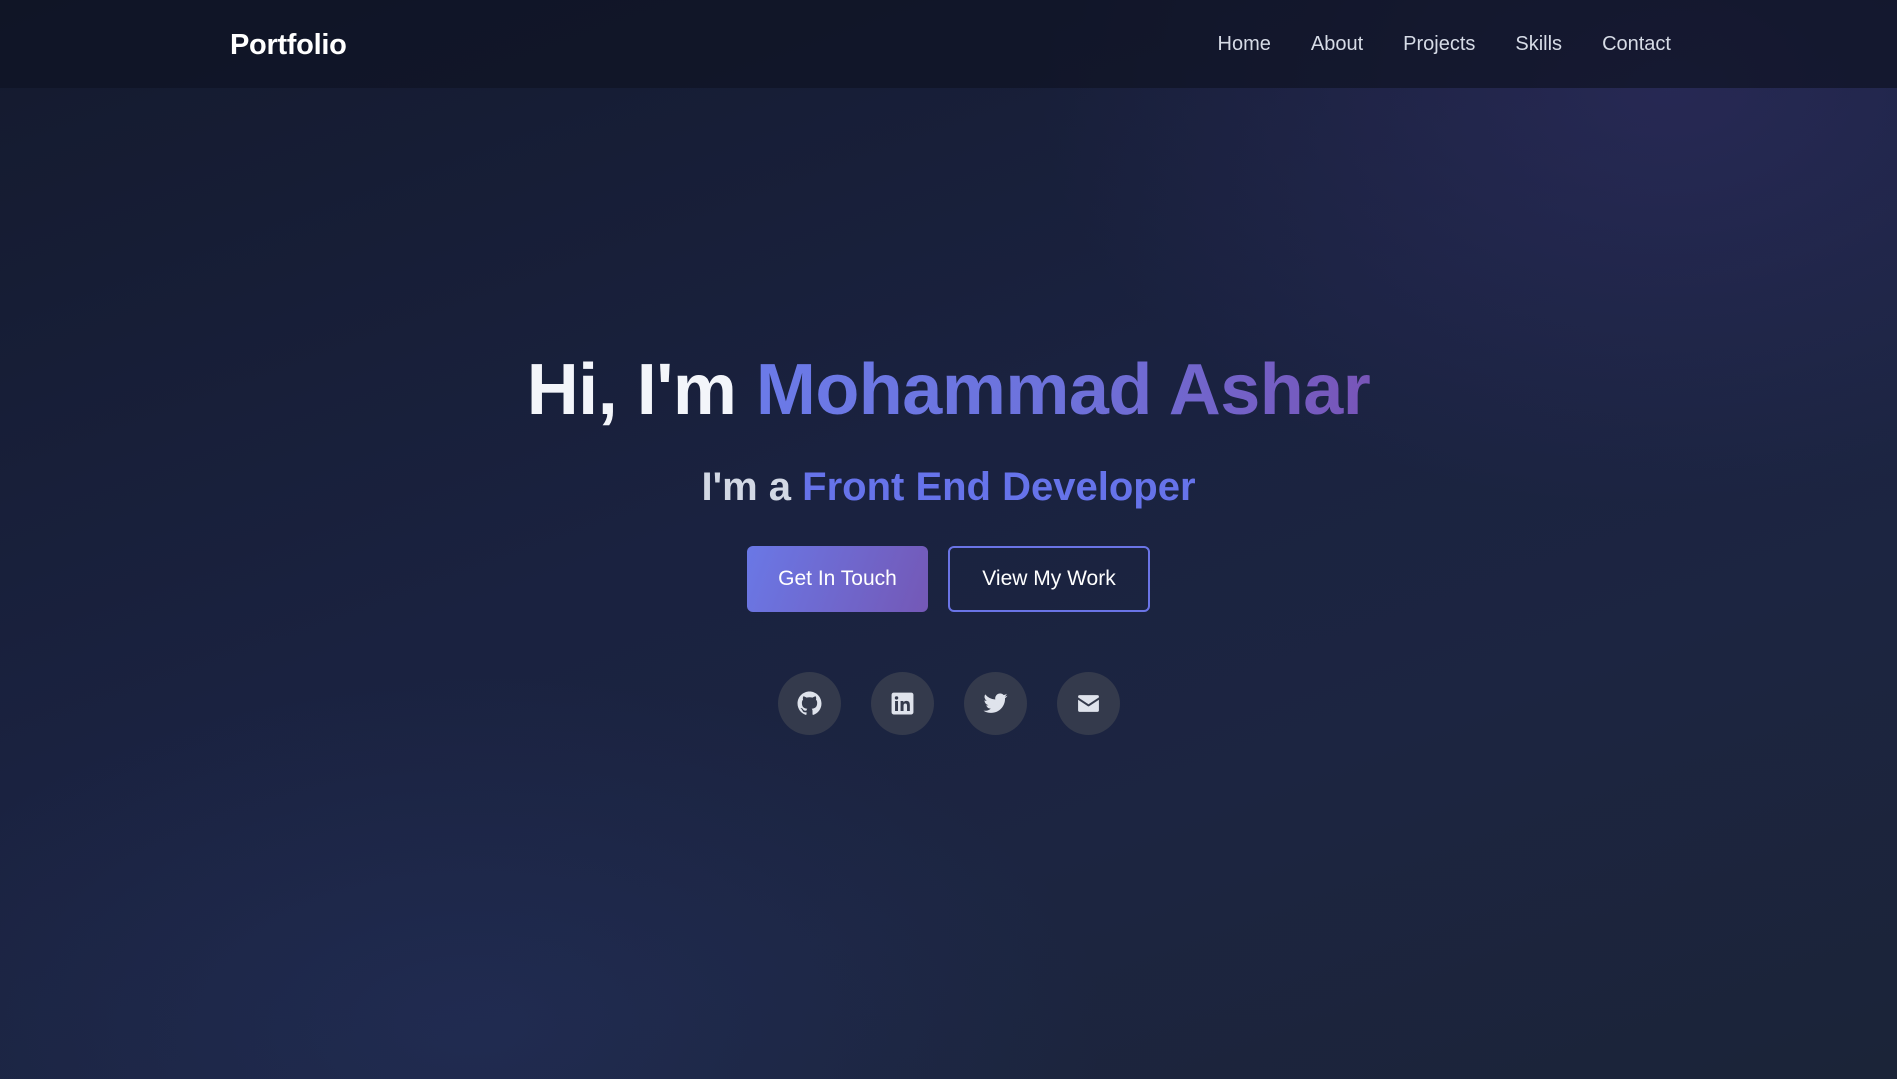 This screenshot has width=1897, height=1079. What do you see at coordinates (837, 579) in the screenshot?
I see `get-in-touch-button: Get In Touch` at bounding box center [837, 579].